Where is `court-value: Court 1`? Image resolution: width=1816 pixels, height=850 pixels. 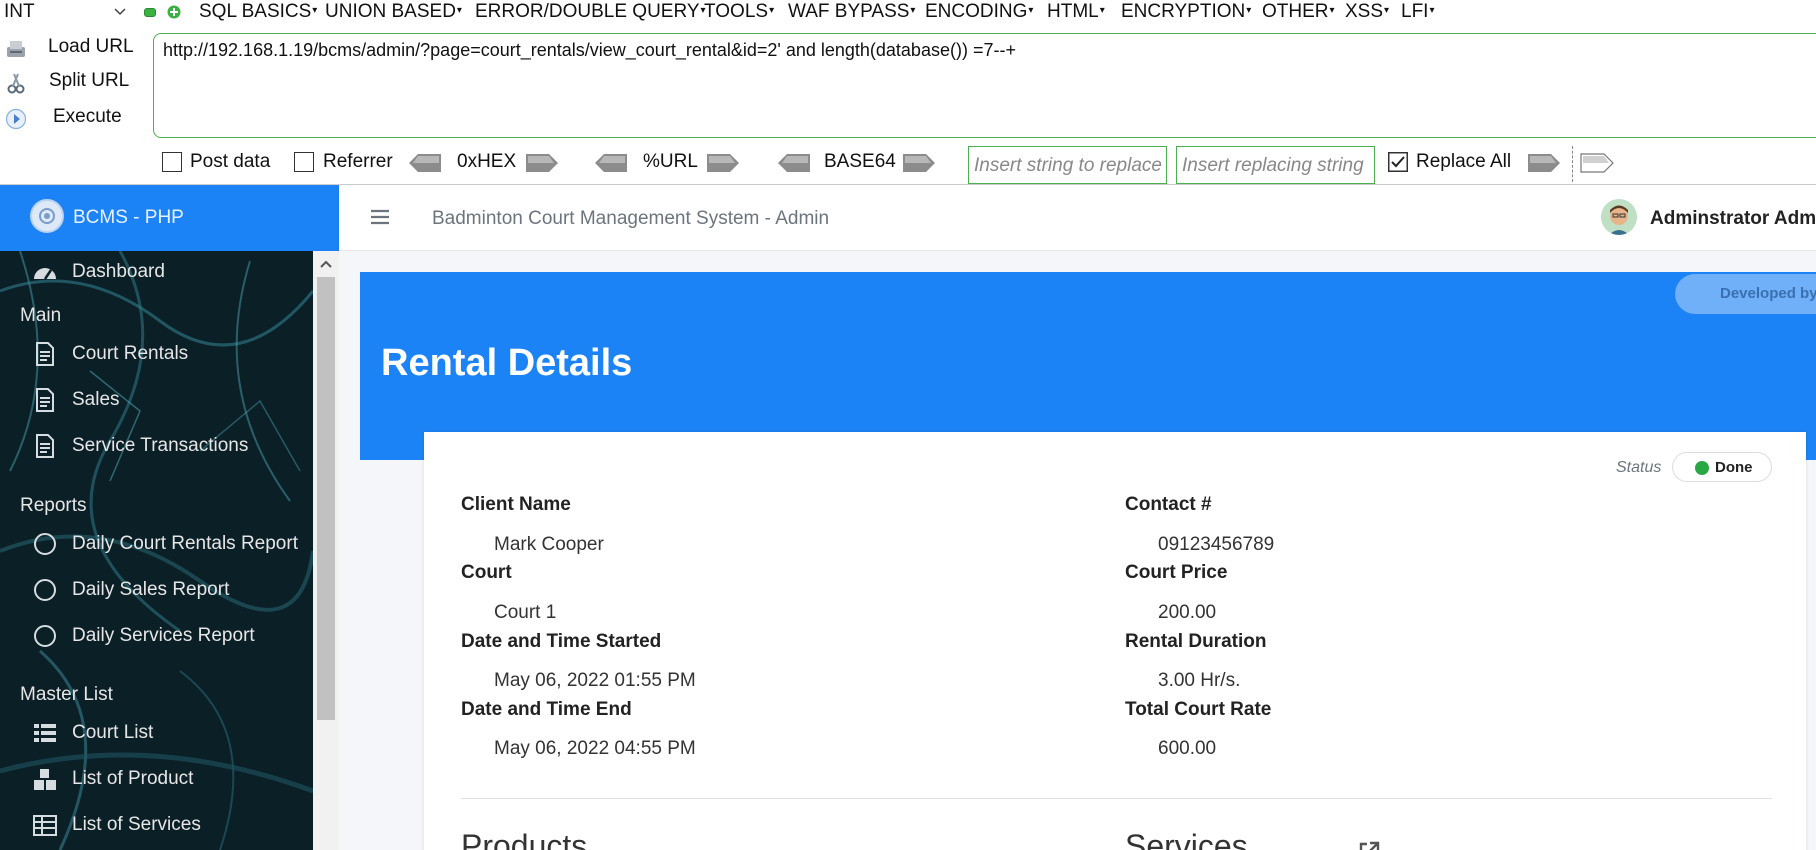
court-value: Court 1 is located at coordinates (525, 612).